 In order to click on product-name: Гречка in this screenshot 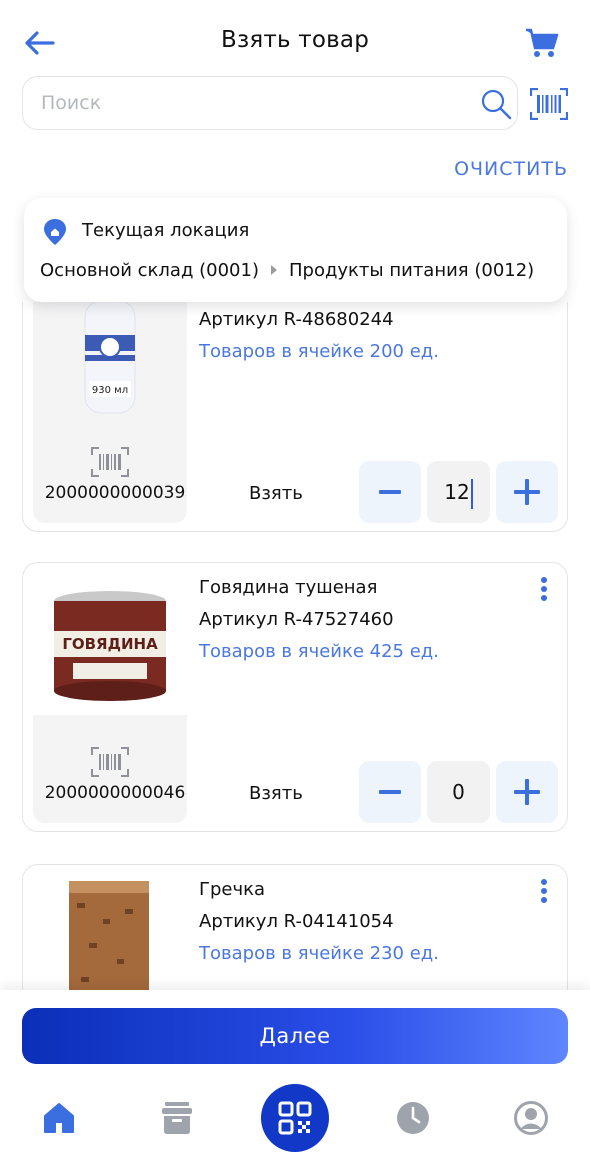, I will do `click(232, 889)`.